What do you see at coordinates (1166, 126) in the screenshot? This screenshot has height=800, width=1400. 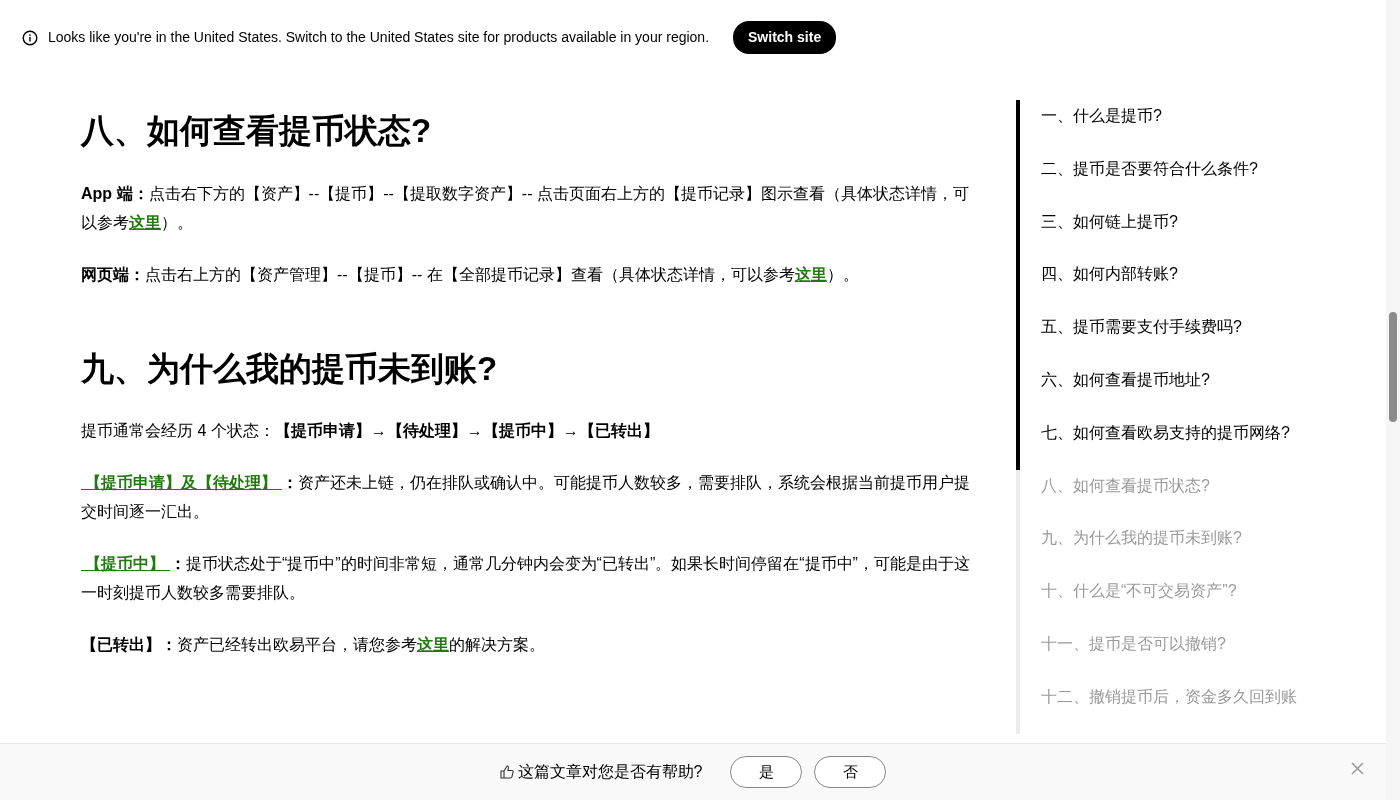 I see `toc-link: 一、什么是提币?` at bounding box center [1166, 126].